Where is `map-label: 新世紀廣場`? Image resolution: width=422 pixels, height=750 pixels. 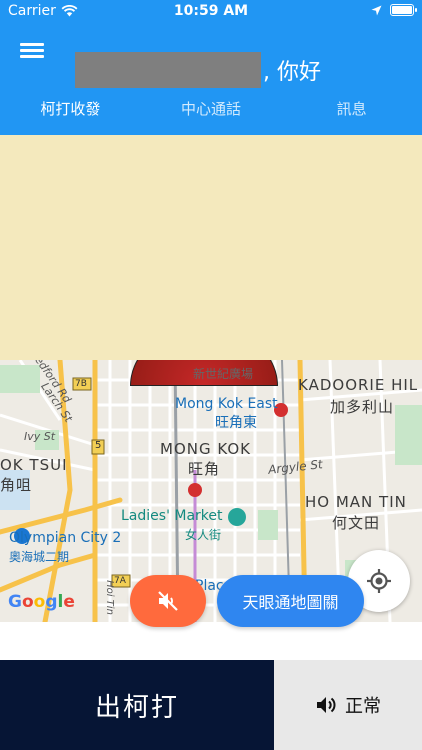 map-label: 新世紀廣場 is located at coordinates (223, 374).